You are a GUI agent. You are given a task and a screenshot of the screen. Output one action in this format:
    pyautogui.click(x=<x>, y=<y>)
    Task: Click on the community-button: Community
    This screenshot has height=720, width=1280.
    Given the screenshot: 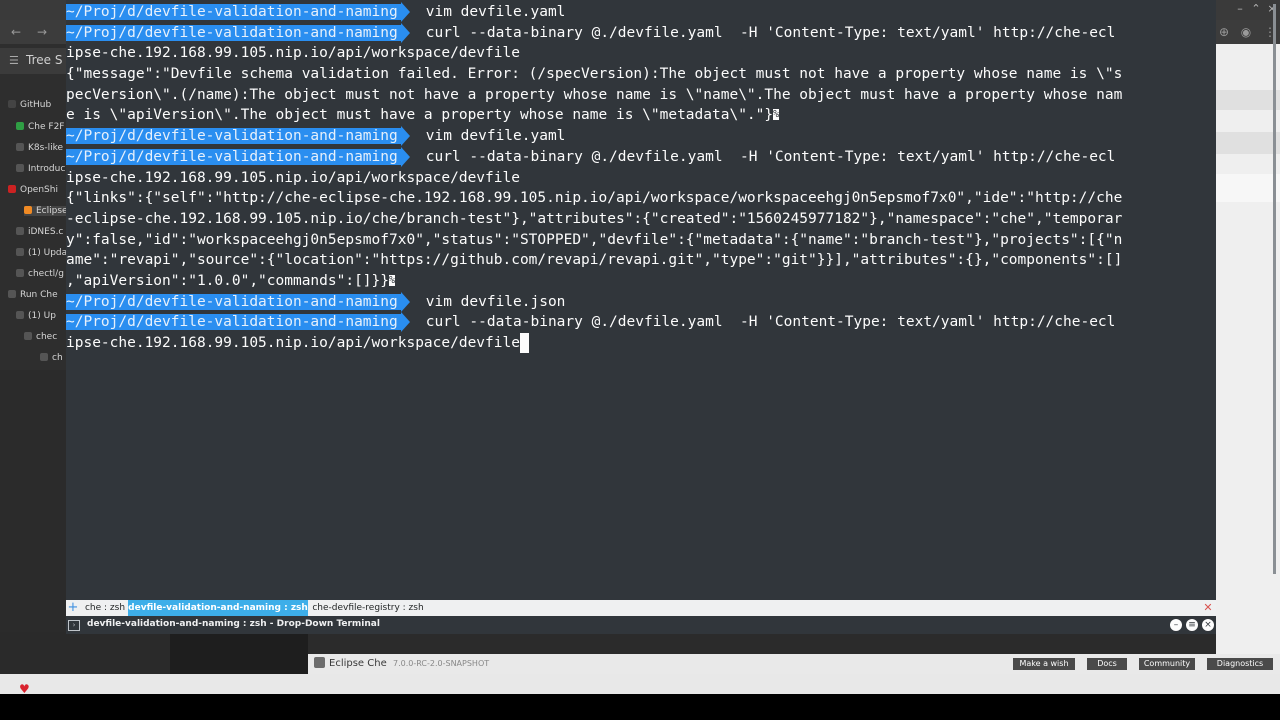 What is the action you would take?
    pyautogui.click(x=1167, y=664)
    